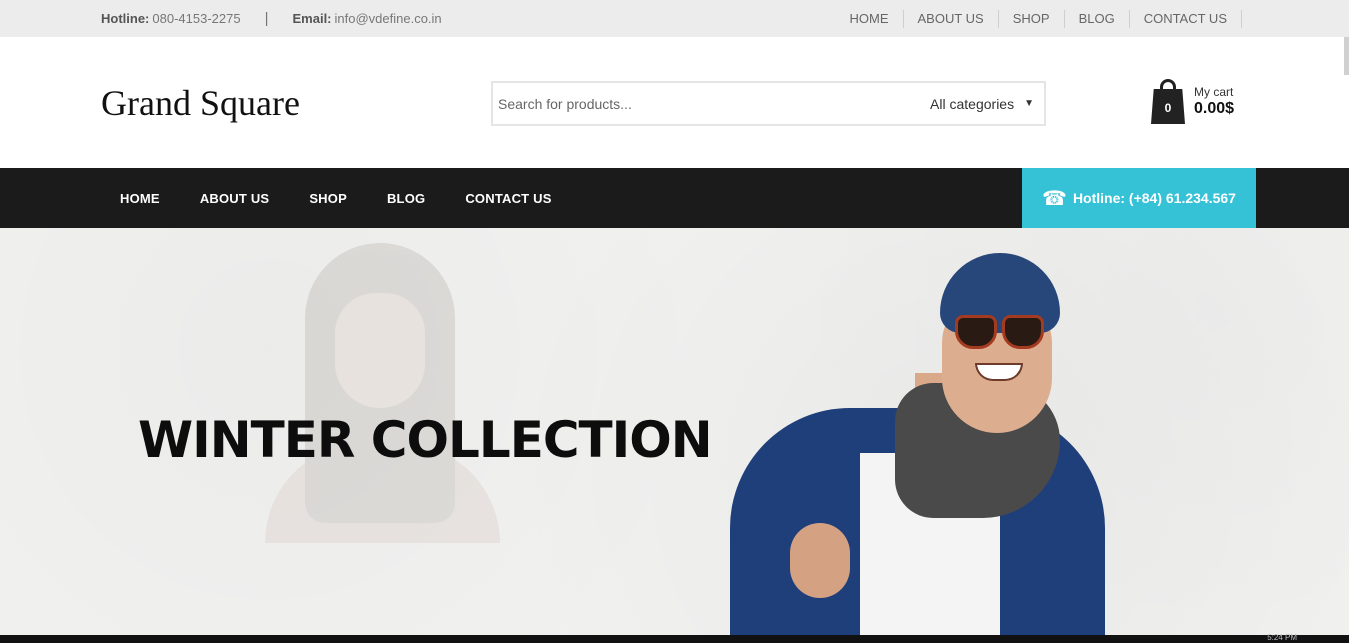 This screenshot has height=643, width=1349. I want to click on phone-icon: ☎, so click(1054, 198).